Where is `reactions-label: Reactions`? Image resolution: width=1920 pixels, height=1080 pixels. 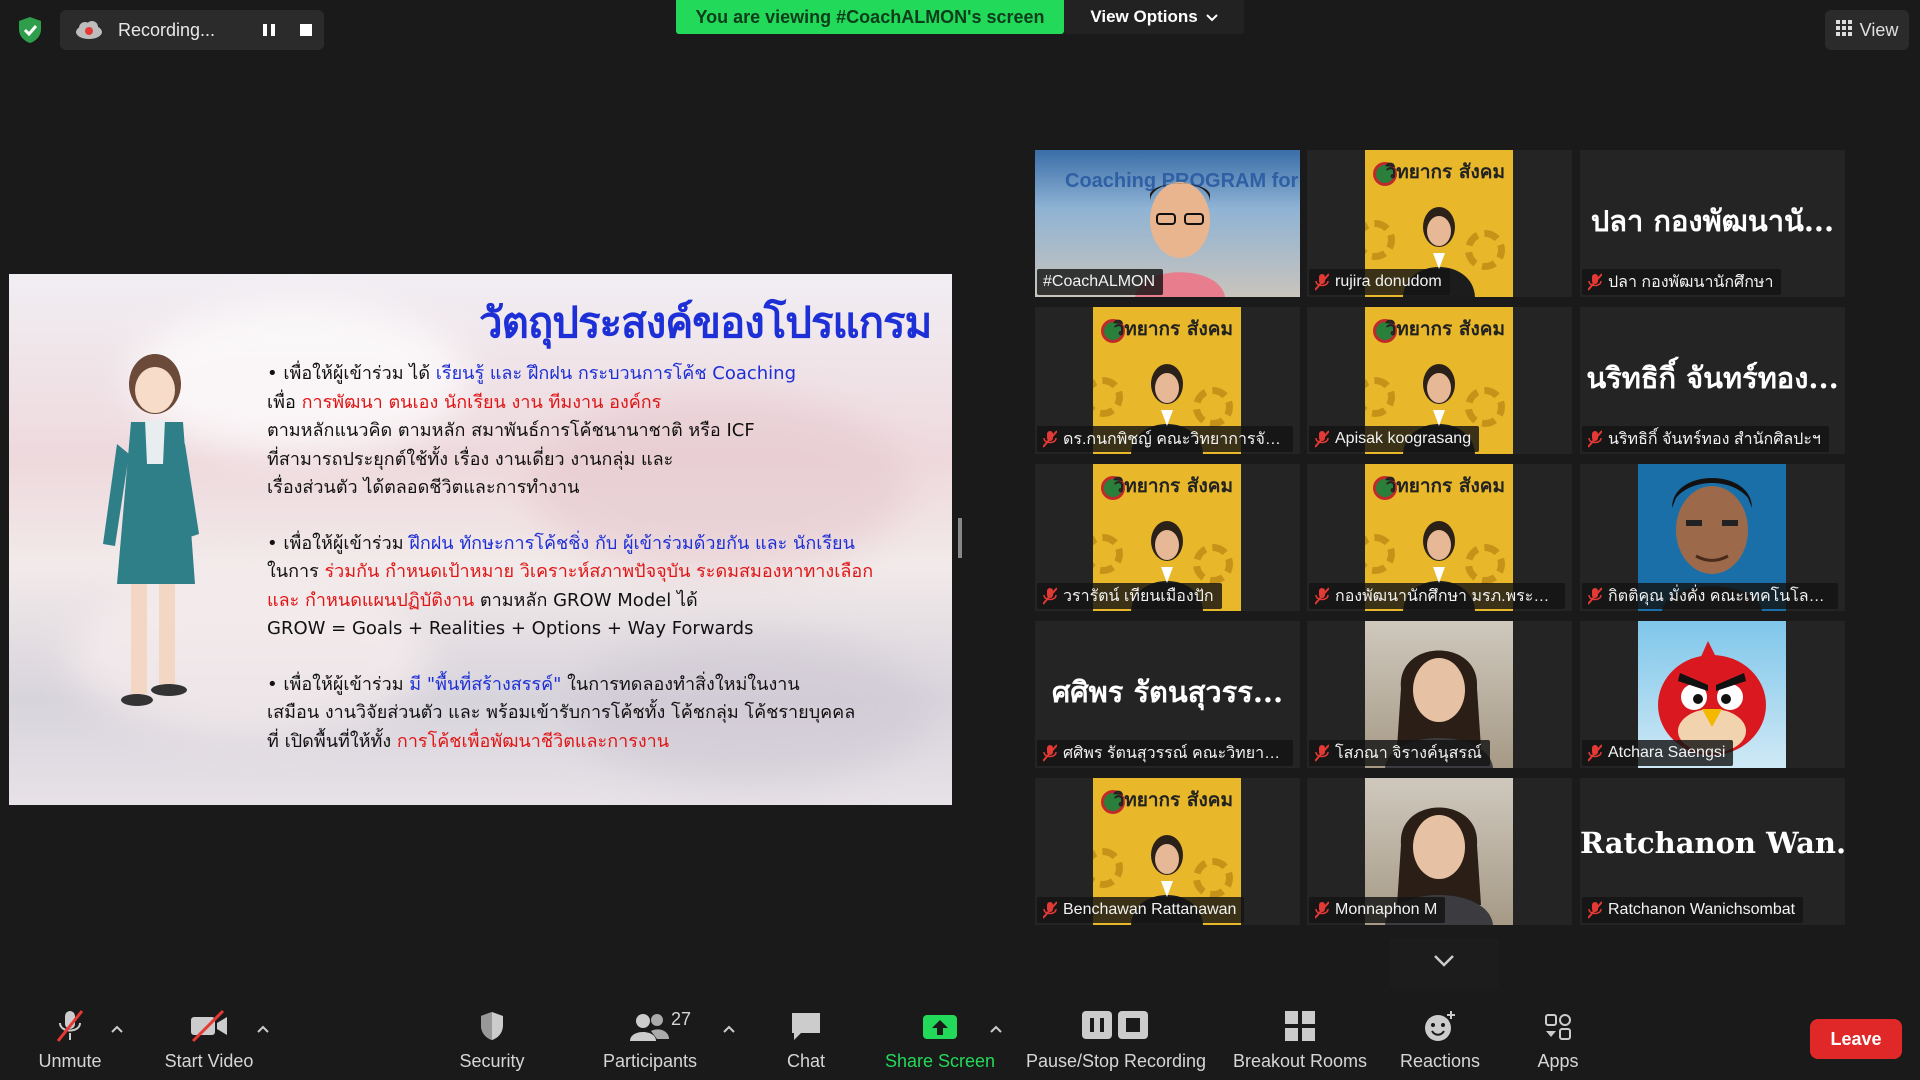
reactions-label: Reactions is located at coordinates (1440, 1061).